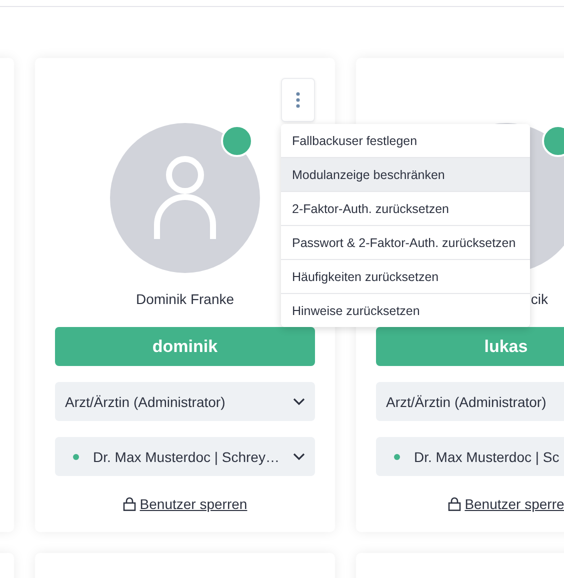 The image size is (564, 578). I want to click on lock-user-link: Benutzer sperren, so click(185, 504).